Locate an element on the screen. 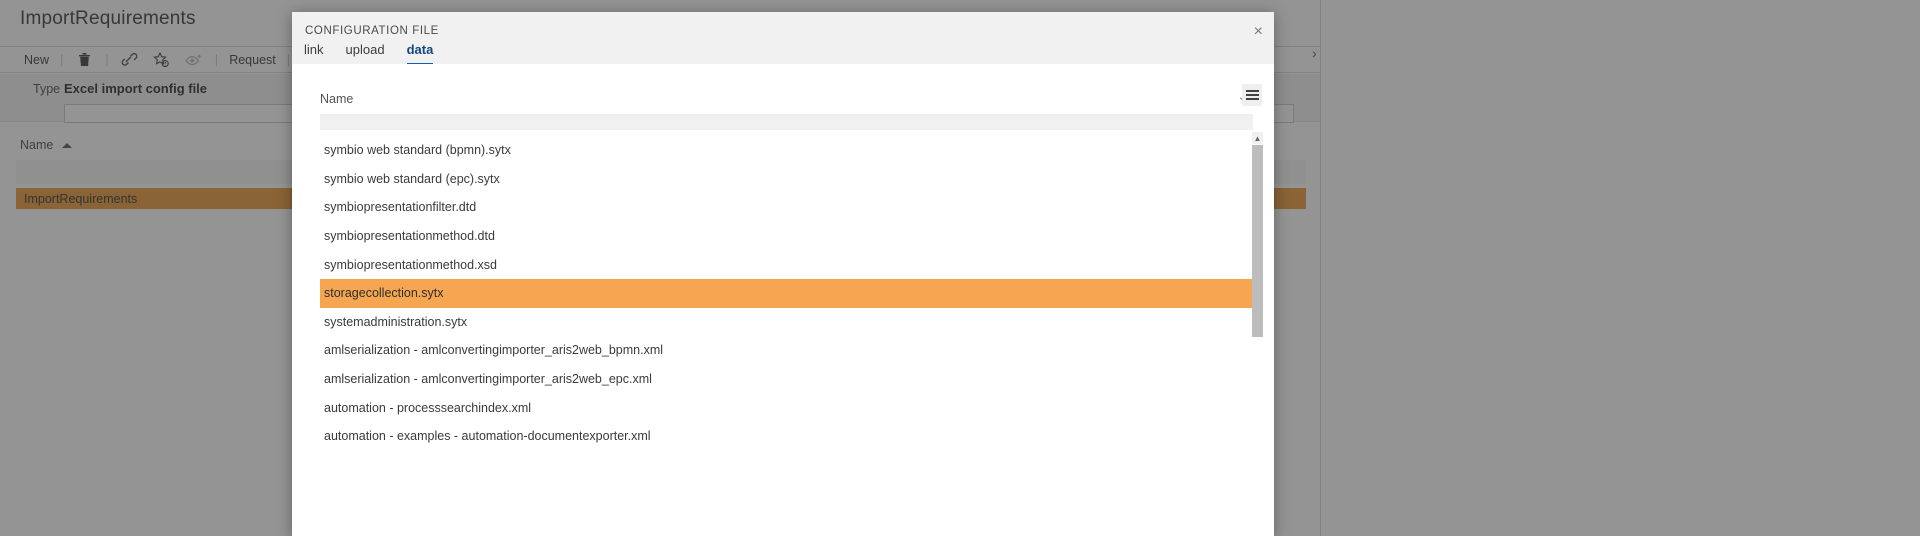 The height and width of the screenshot is (536, 1920). list-column-header-name: Name is located at coordinates (36, 145).